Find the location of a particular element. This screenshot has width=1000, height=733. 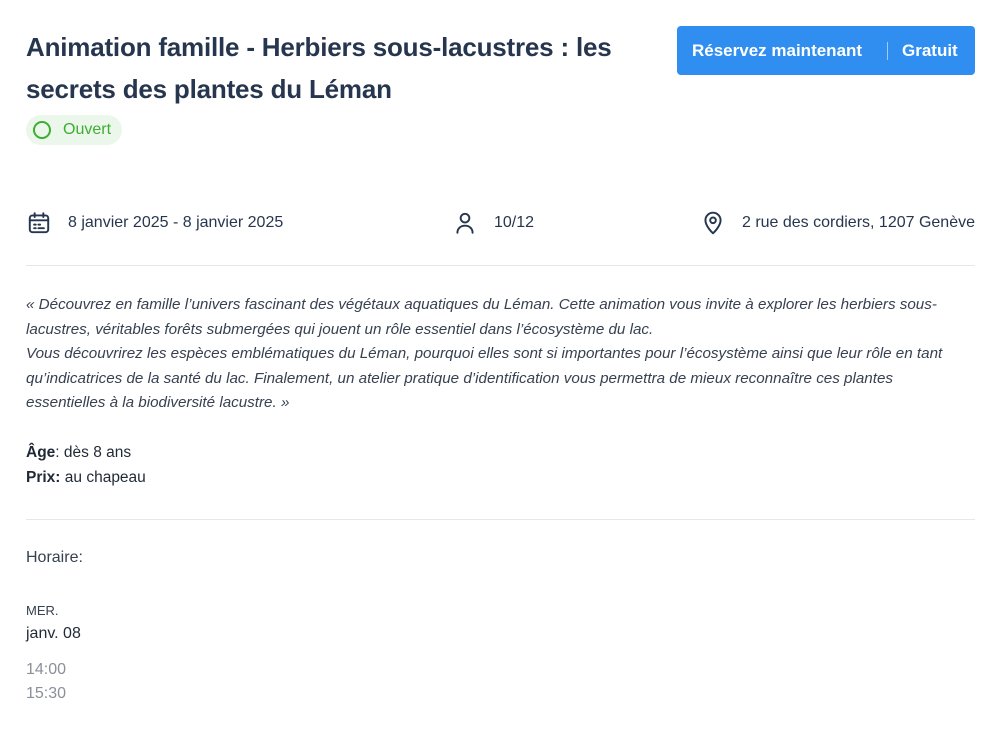

location-pin-icon is located at coordinates (713, 223).